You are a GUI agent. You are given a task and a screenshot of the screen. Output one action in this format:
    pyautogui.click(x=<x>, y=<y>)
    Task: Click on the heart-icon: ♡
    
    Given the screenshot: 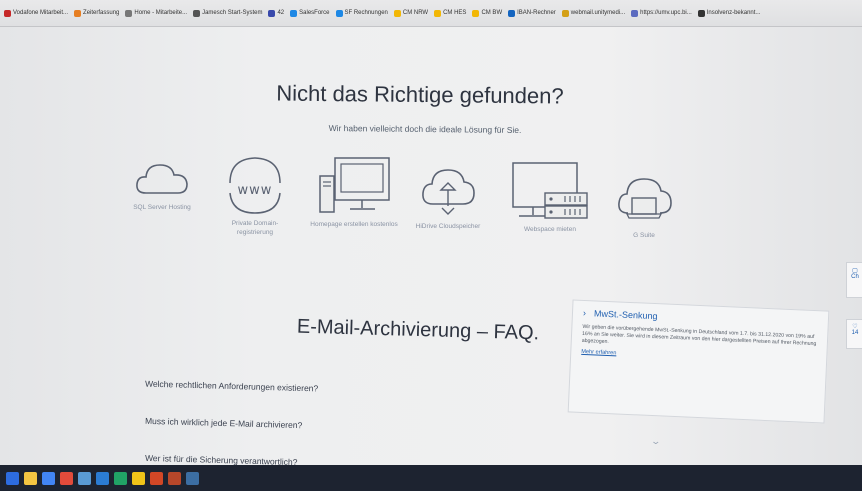 What is the action you would take?
    pyautogui.click(x=855, y=327)
    